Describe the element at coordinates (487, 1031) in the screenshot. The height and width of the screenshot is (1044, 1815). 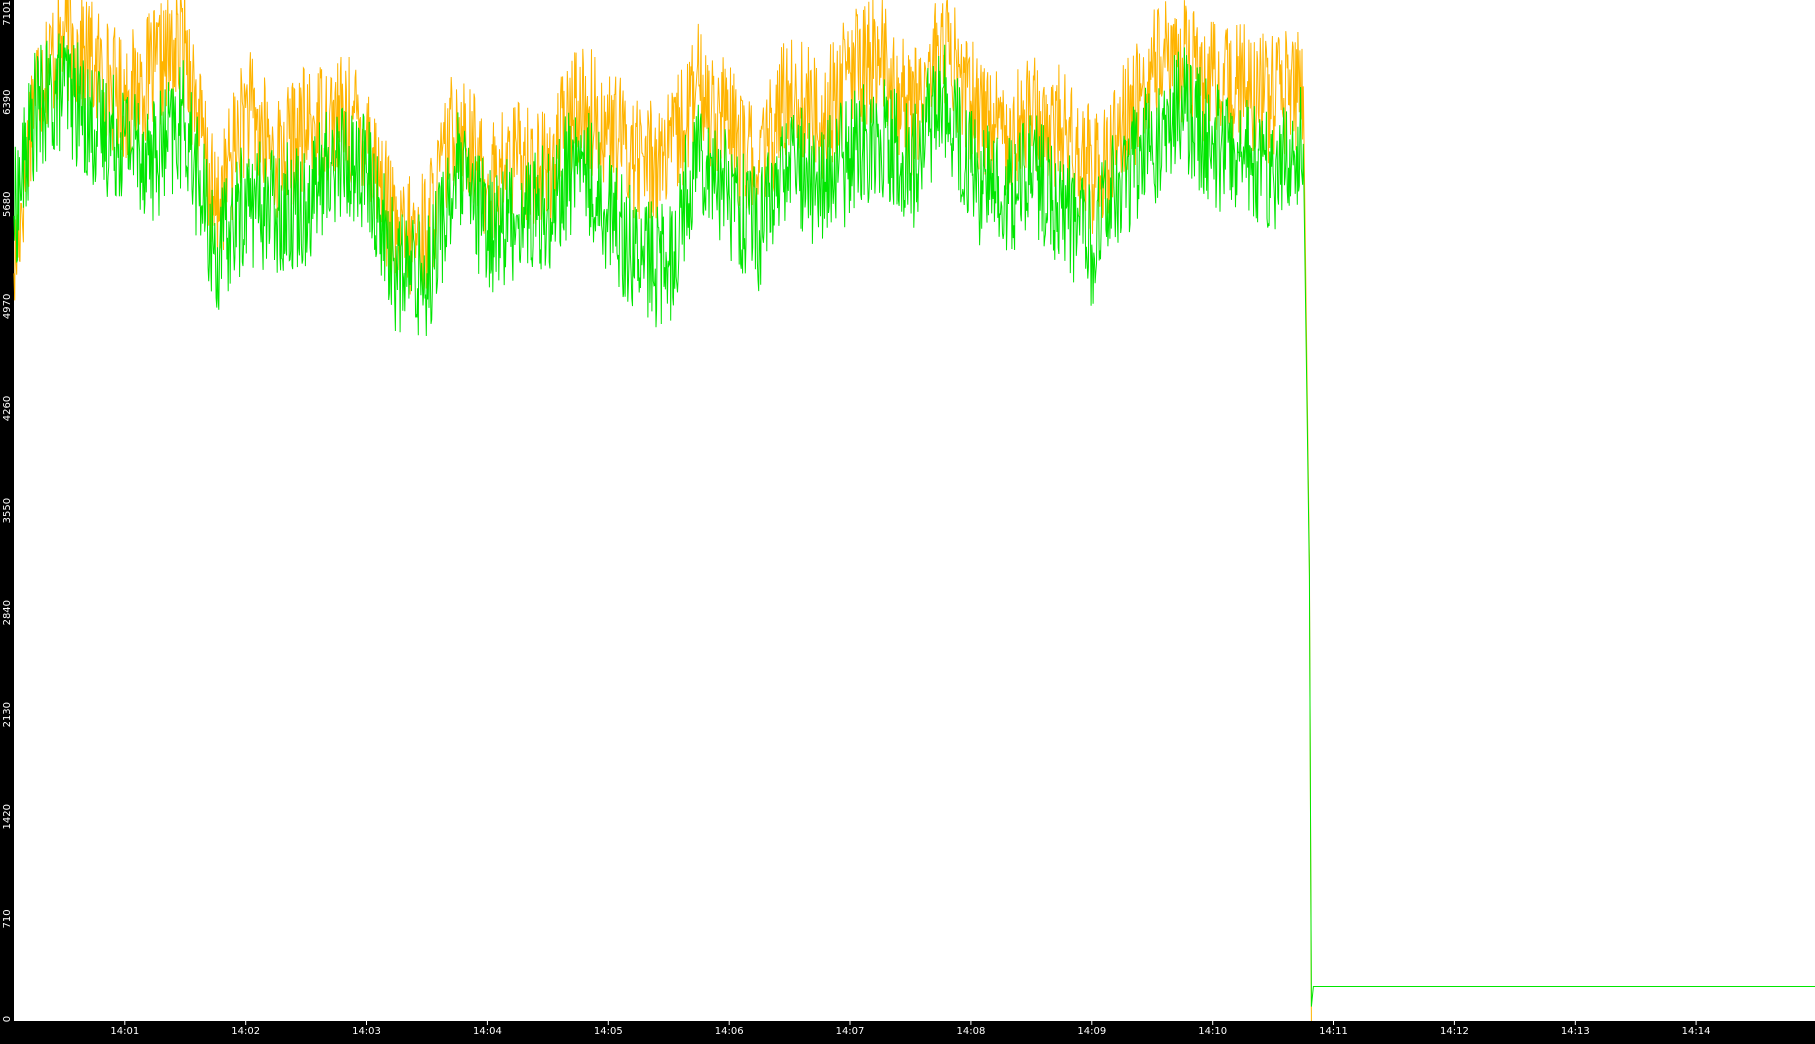
I see `x-tick-label: 14:04` at that location.